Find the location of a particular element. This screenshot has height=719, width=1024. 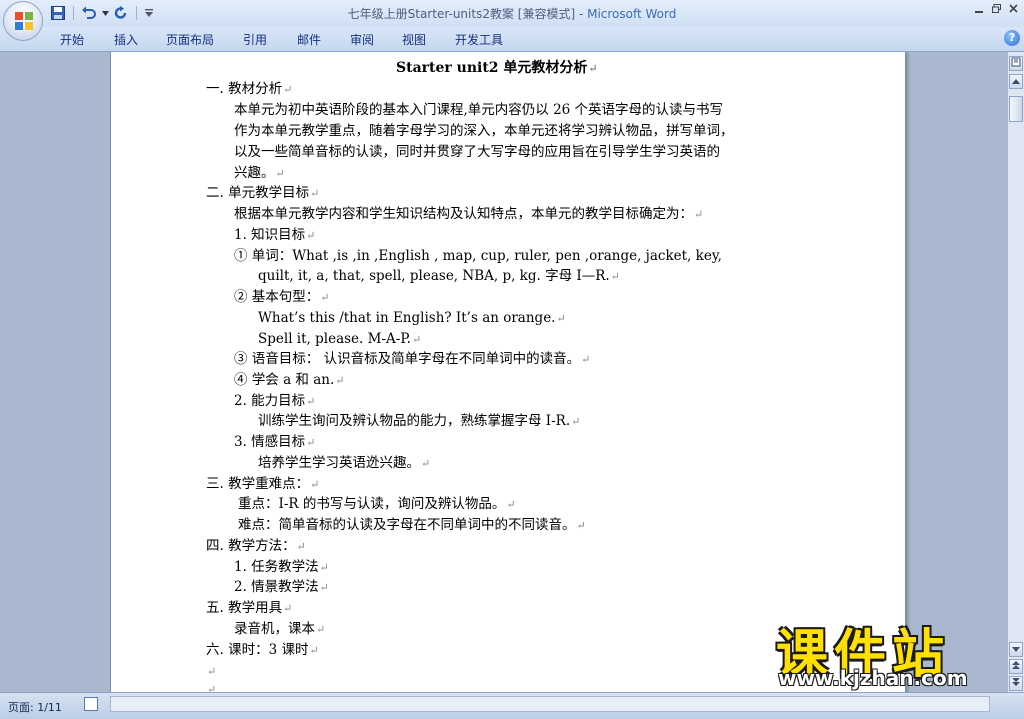

watermark-url: www.kjzhan.com is located at coordinates (873, 678).